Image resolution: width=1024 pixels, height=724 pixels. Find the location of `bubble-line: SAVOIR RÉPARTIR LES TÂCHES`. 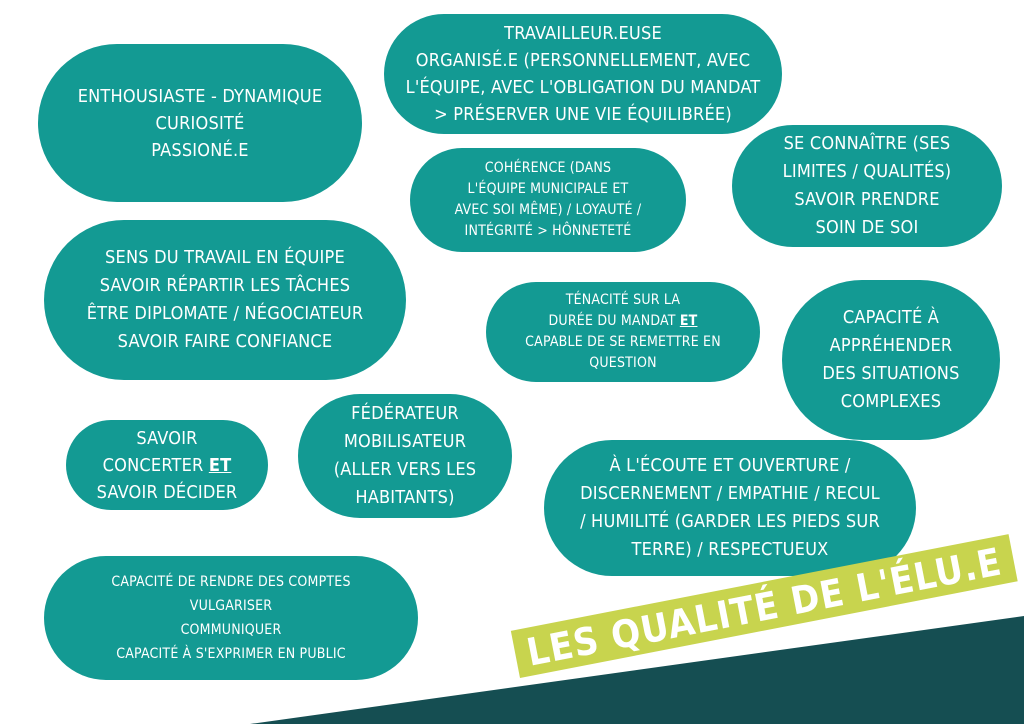

bubble-line: SAVOIR RÉPARTIR LES TÂCHES is located at coordinates (225, 285).